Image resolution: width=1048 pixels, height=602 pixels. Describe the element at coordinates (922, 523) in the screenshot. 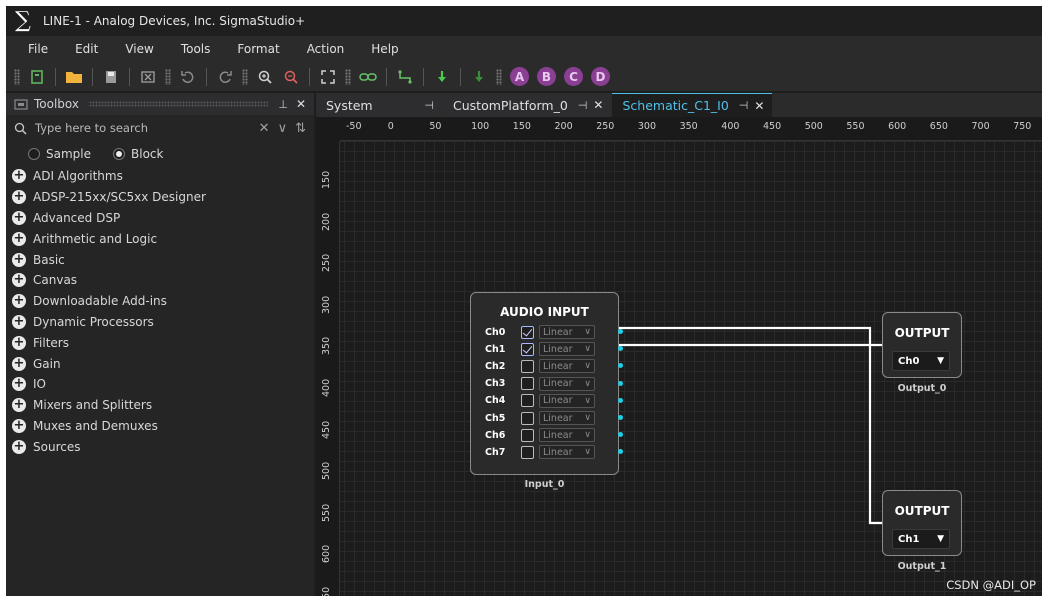

I see `output-block: OUTPUT Ch1 ▼` at that location.